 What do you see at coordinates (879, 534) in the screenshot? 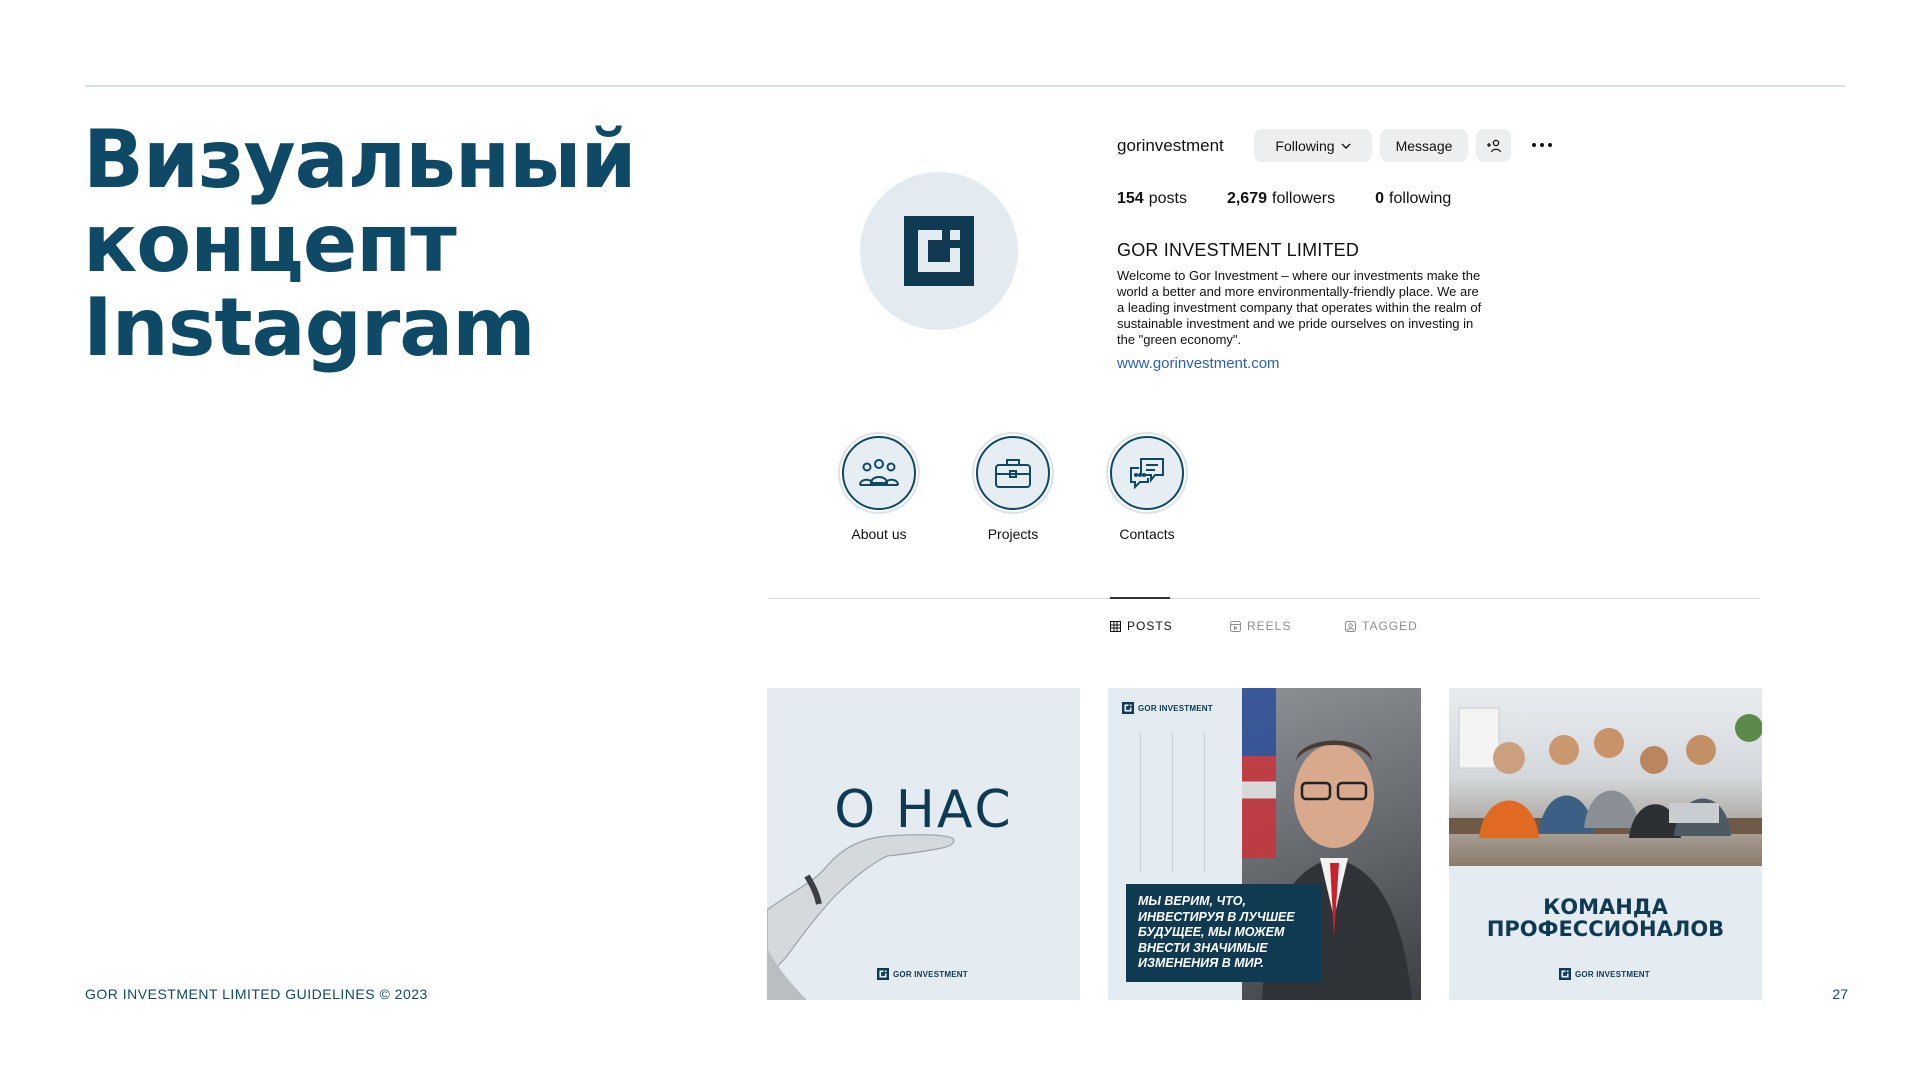
I see `highlight-label: About us` at bounding box center [879, 534].